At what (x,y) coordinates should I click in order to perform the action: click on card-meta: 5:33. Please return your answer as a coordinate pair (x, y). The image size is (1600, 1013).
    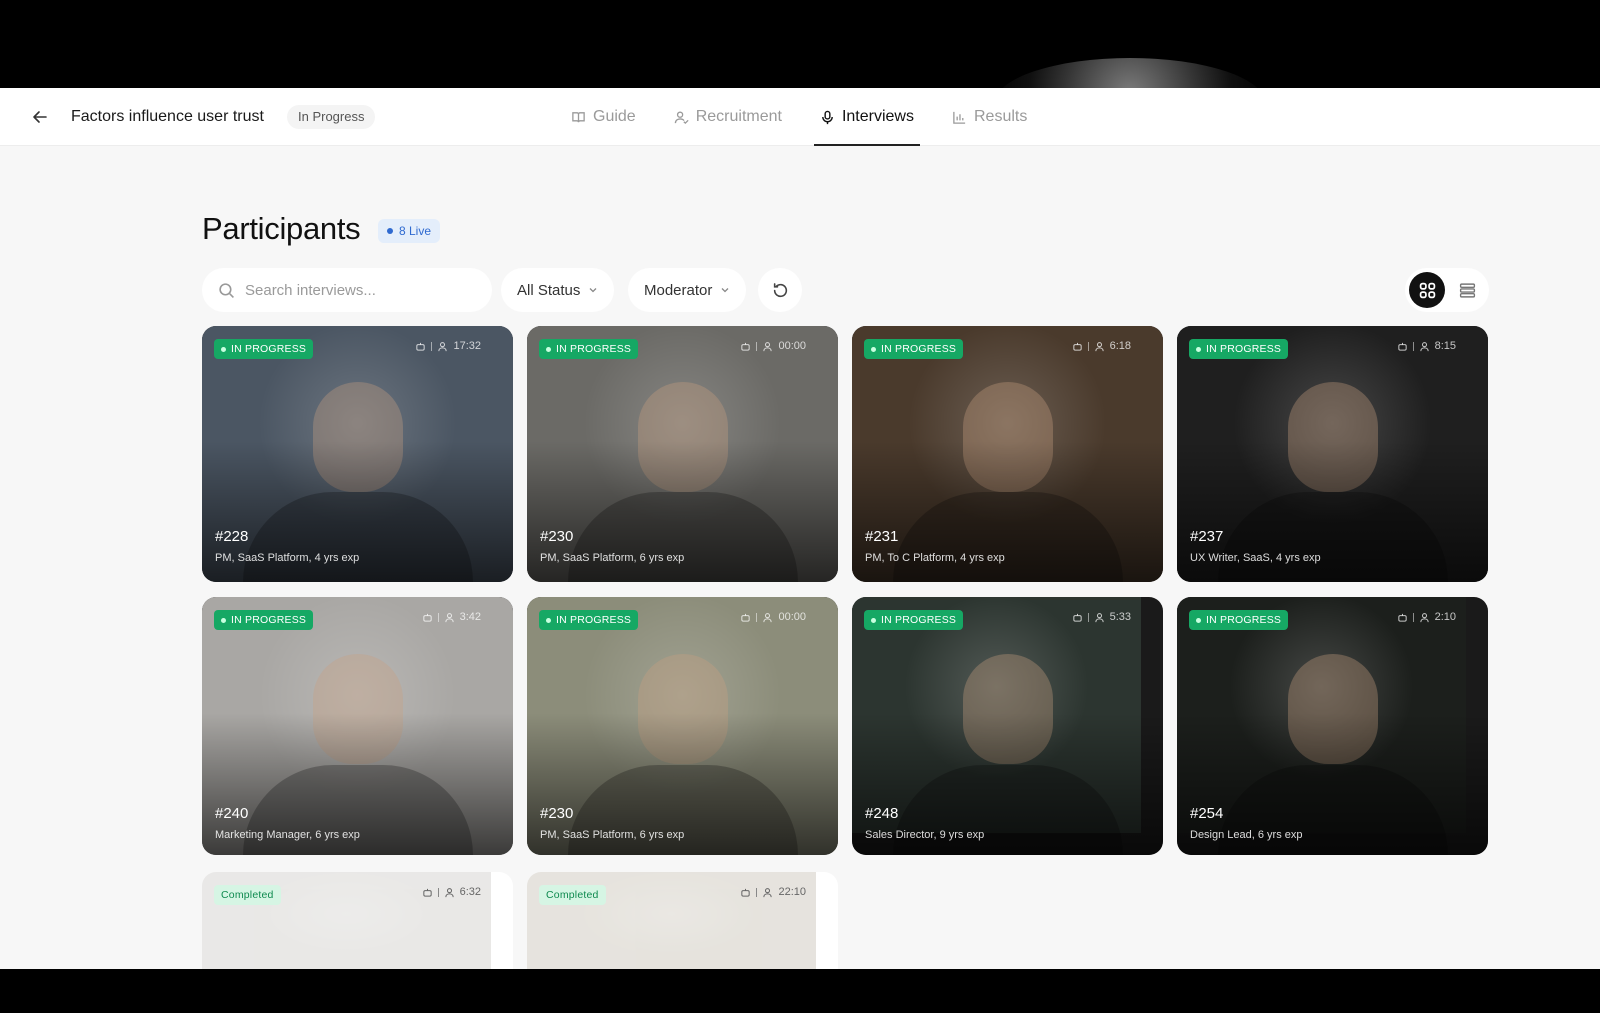
    Looking at the image, I should click on (1101, 617).